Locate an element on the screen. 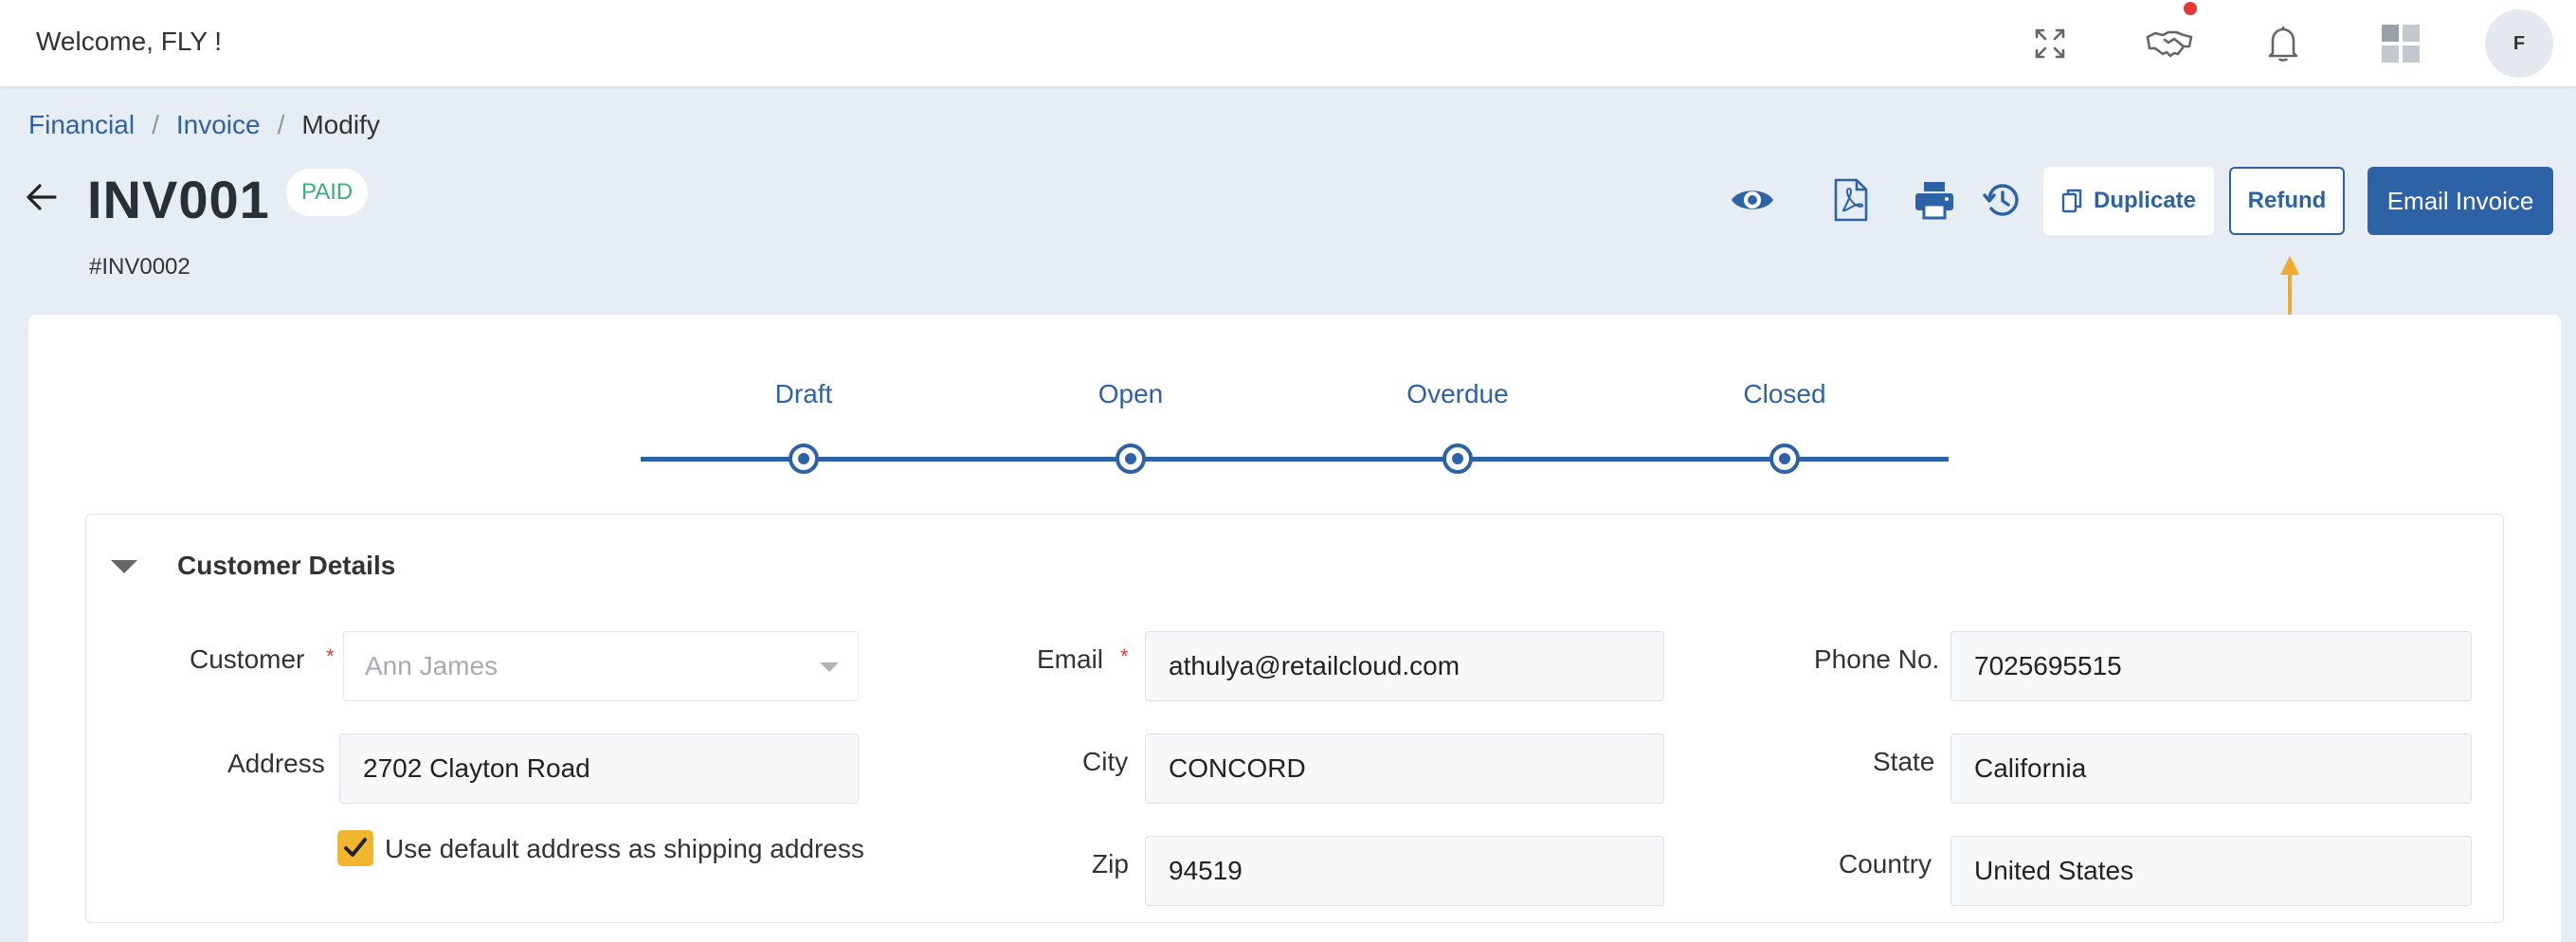 The width and height of the screenshot is (2576, 942). checkmark-icon is located at coordinates (355, 847).